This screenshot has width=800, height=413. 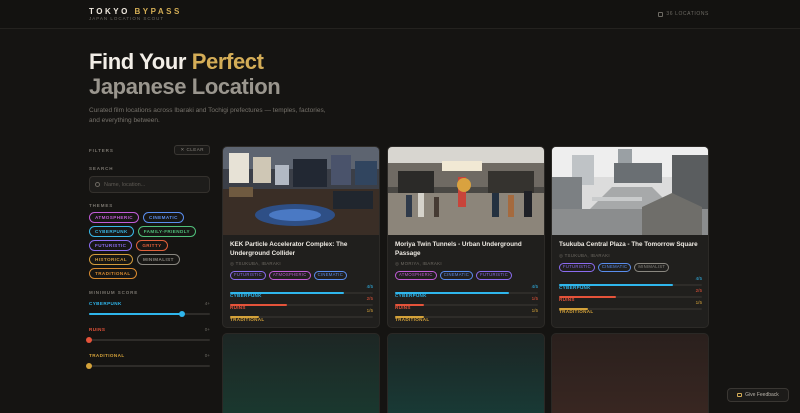 I want to click on score-slider-traditional: TRADITIONAL 0+, so click(x=148, y=363).